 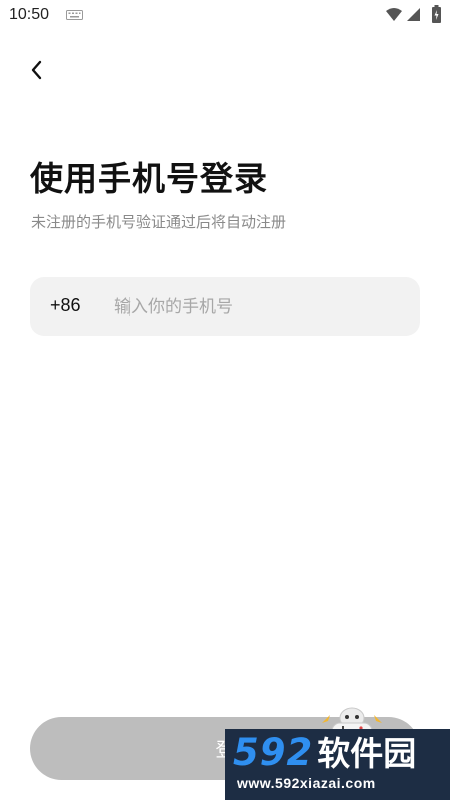 I want to click on watermark-brand: 592 软件园, so click(x=324, y=753).